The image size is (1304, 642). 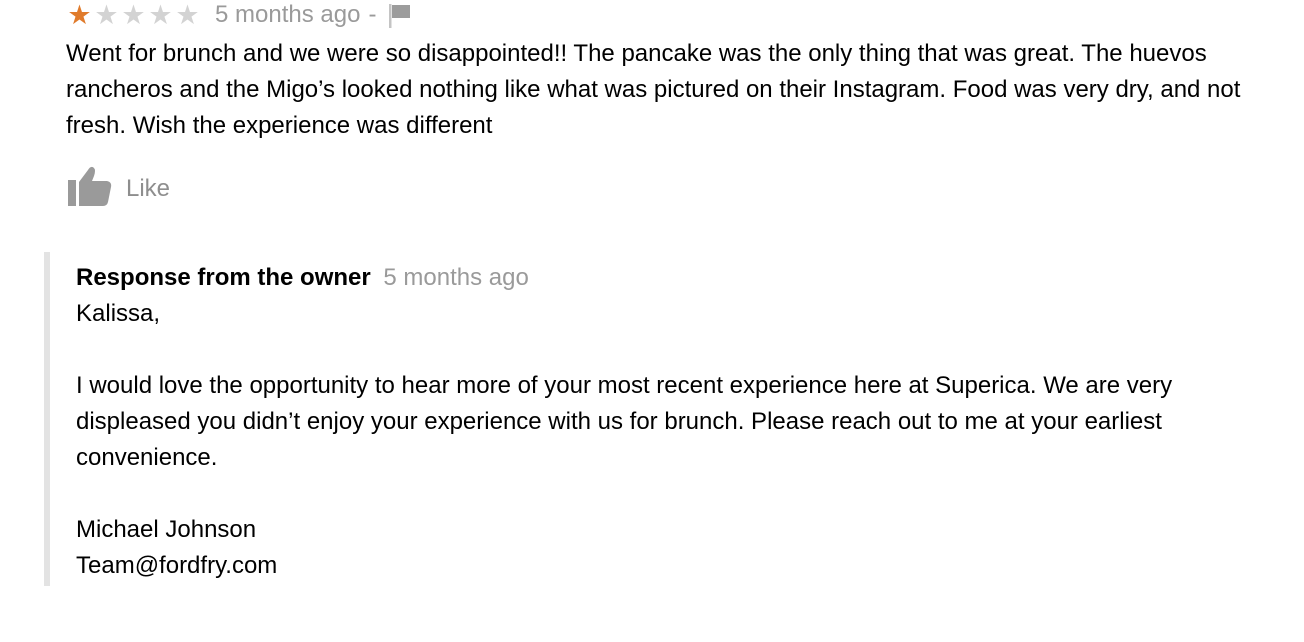 What do you see at coordinates (166, 529) in the screenshot?
I see `owner-signature-name: Michael Johnson` at bounding box center [166, 529].